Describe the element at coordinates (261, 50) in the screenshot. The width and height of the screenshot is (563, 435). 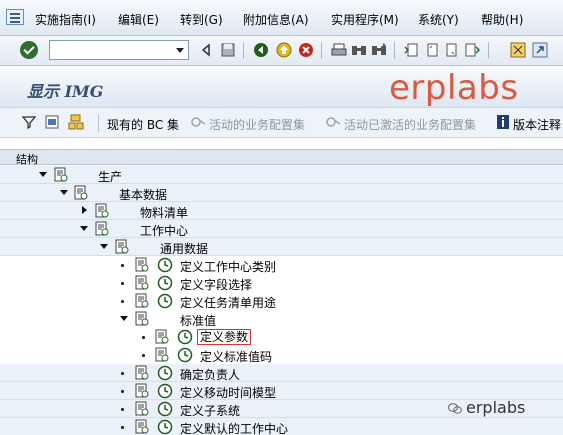
I see `back-green-icon` at that location.